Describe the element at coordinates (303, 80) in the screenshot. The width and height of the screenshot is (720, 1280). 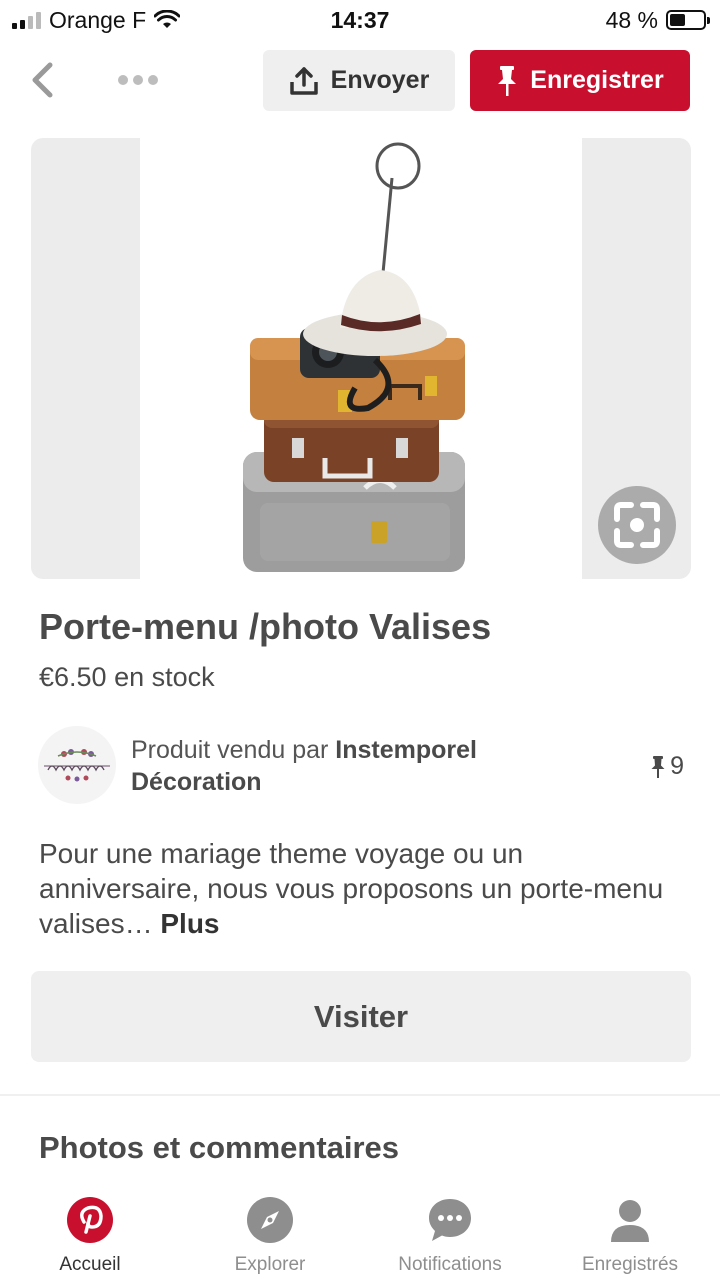
I see `share-upload-icon` at that location.